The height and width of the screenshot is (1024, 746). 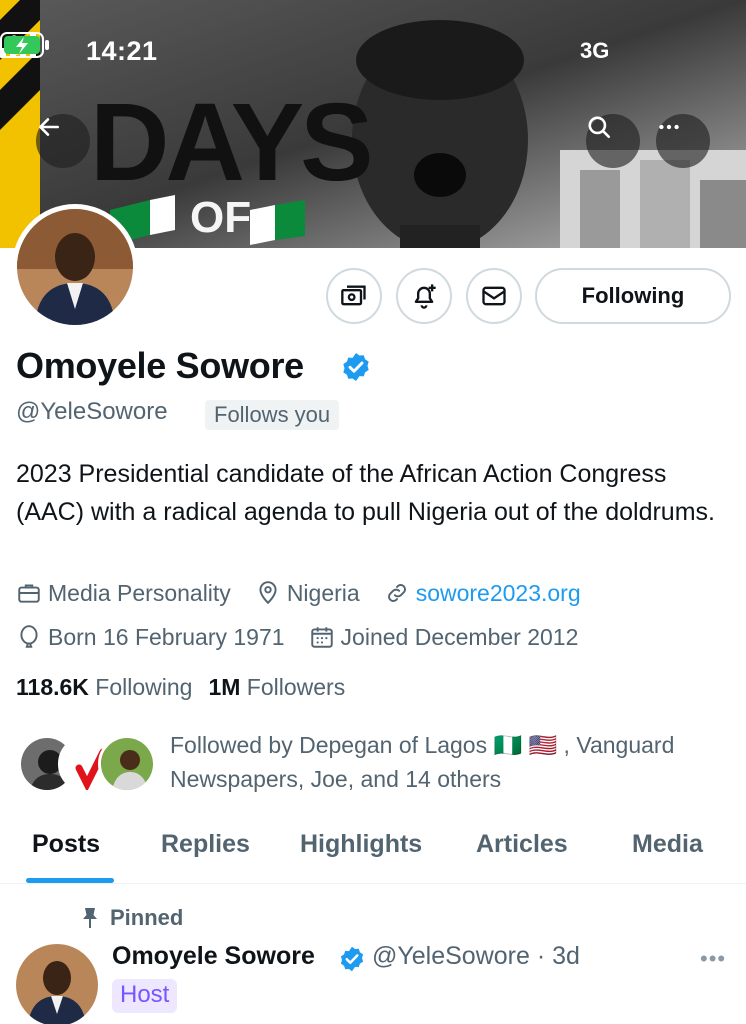 I want to click on following-count-link: 118.6K Following, so click(x=104, y=687).